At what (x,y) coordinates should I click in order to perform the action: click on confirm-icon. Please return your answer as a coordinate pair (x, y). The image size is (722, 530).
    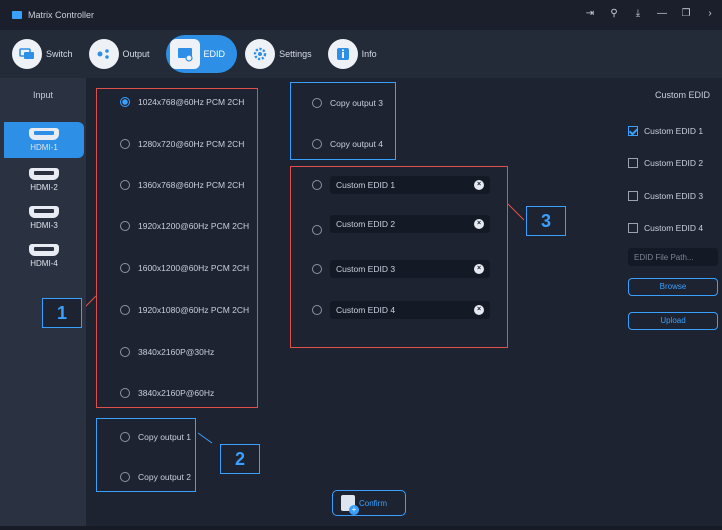
    Looking at the image, I should click on (350, 505).